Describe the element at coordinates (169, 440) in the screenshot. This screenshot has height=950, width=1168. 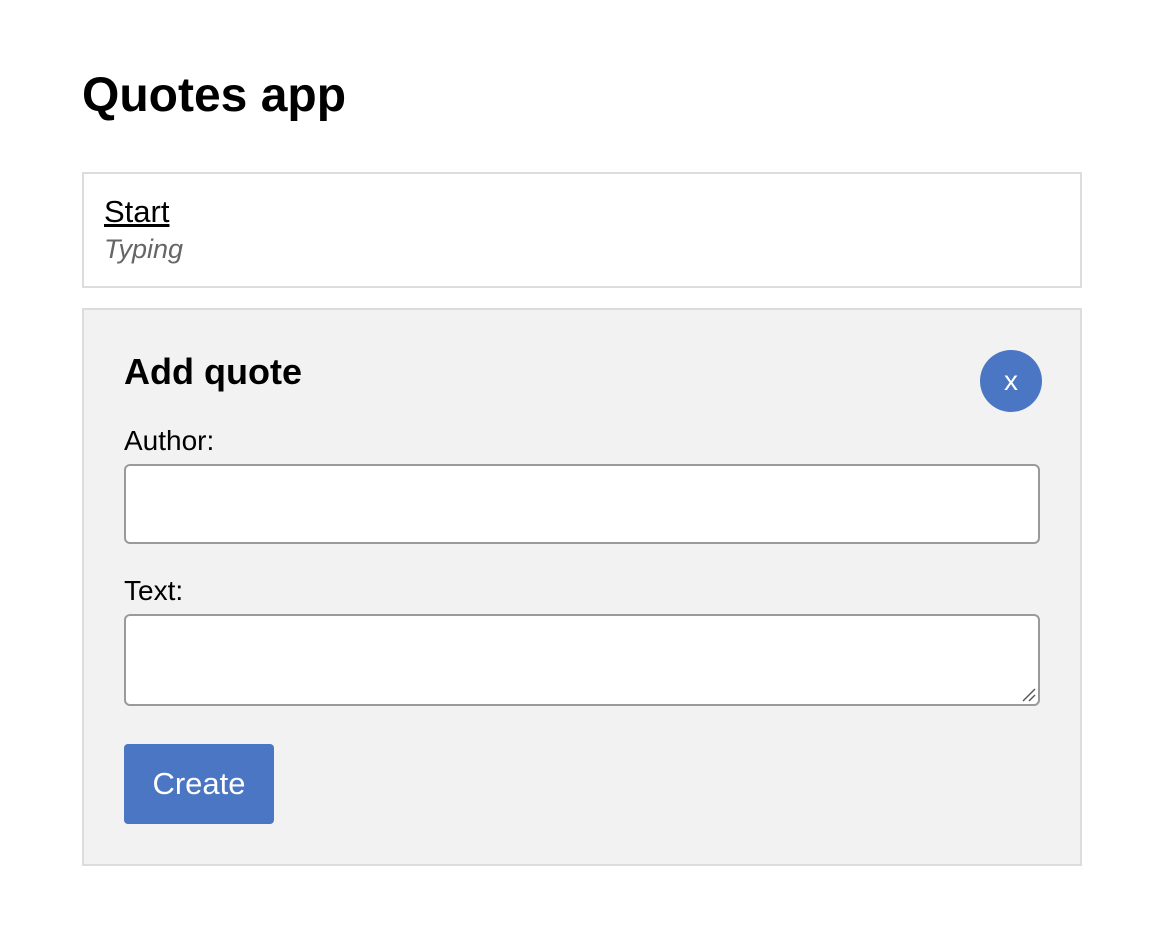
I see `author-label: Author:` at that location.